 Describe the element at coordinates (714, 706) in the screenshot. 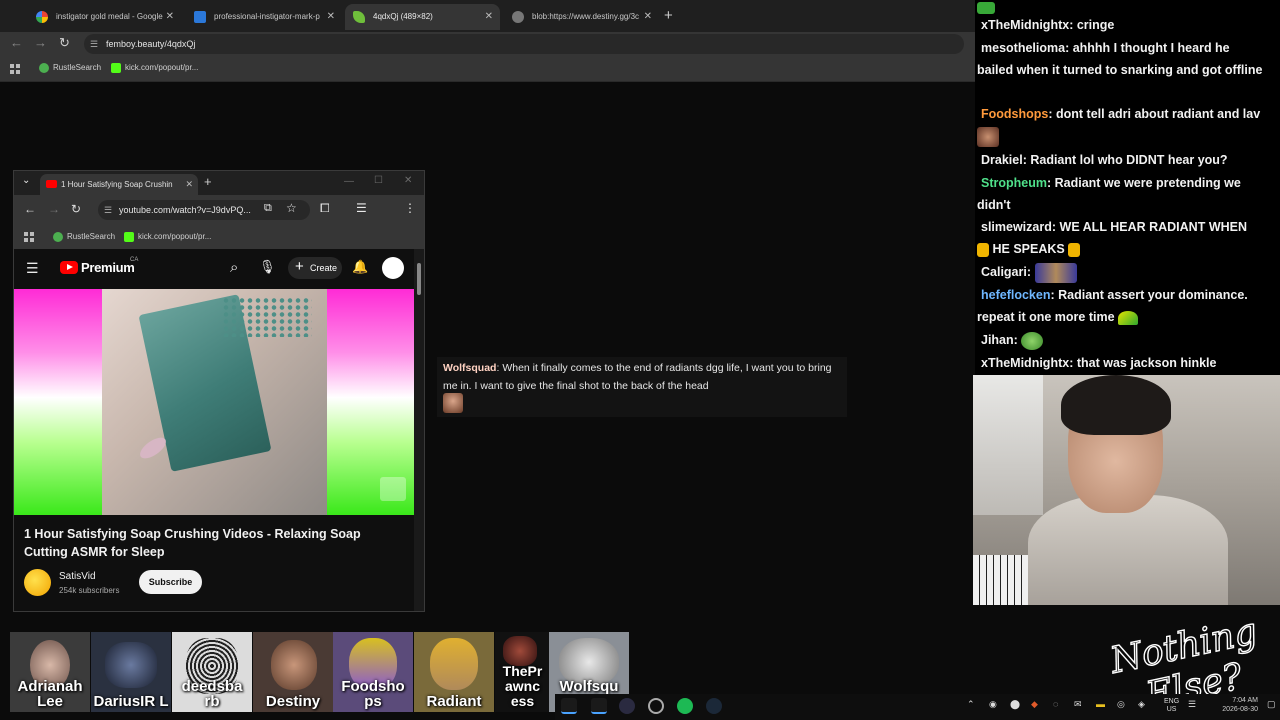

I see `steam-icon` at that location.